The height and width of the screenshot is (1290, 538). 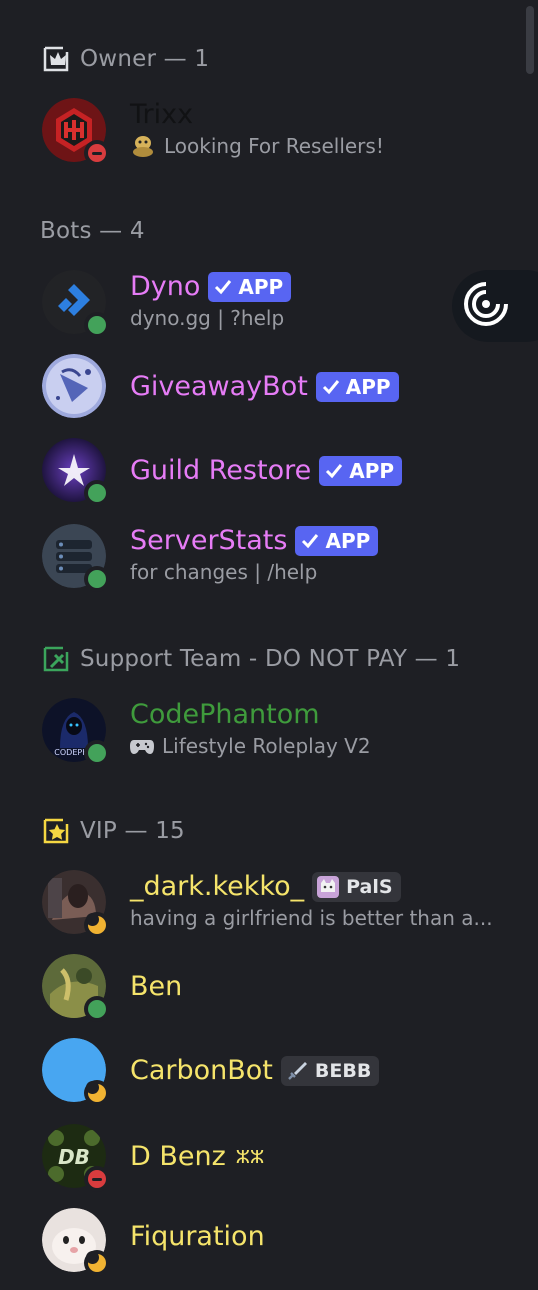 I want to click on member-ben: Ben, so click(x=275, y=987).